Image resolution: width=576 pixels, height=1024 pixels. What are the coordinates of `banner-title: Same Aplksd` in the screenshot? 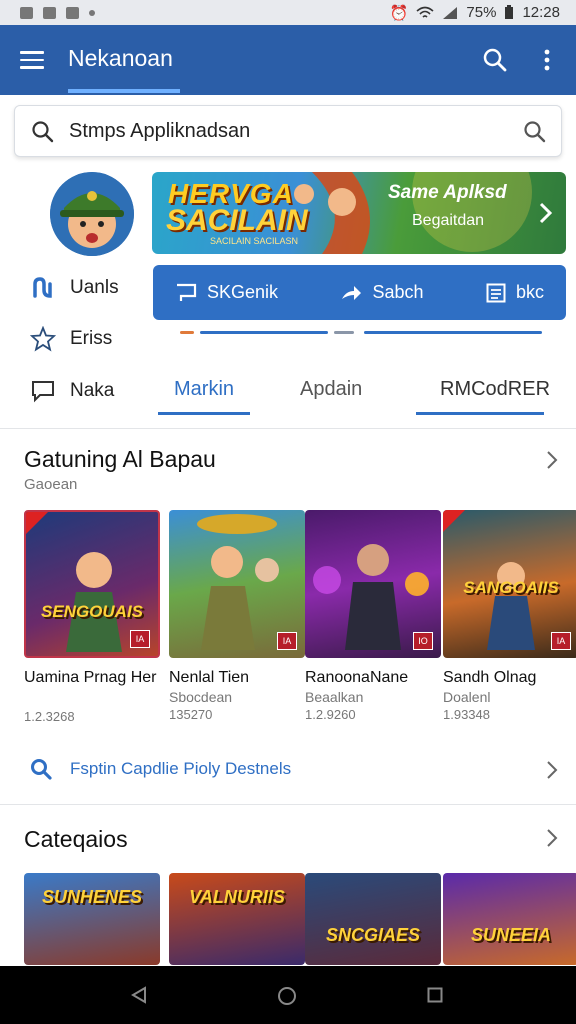 It's located at (447, 192).